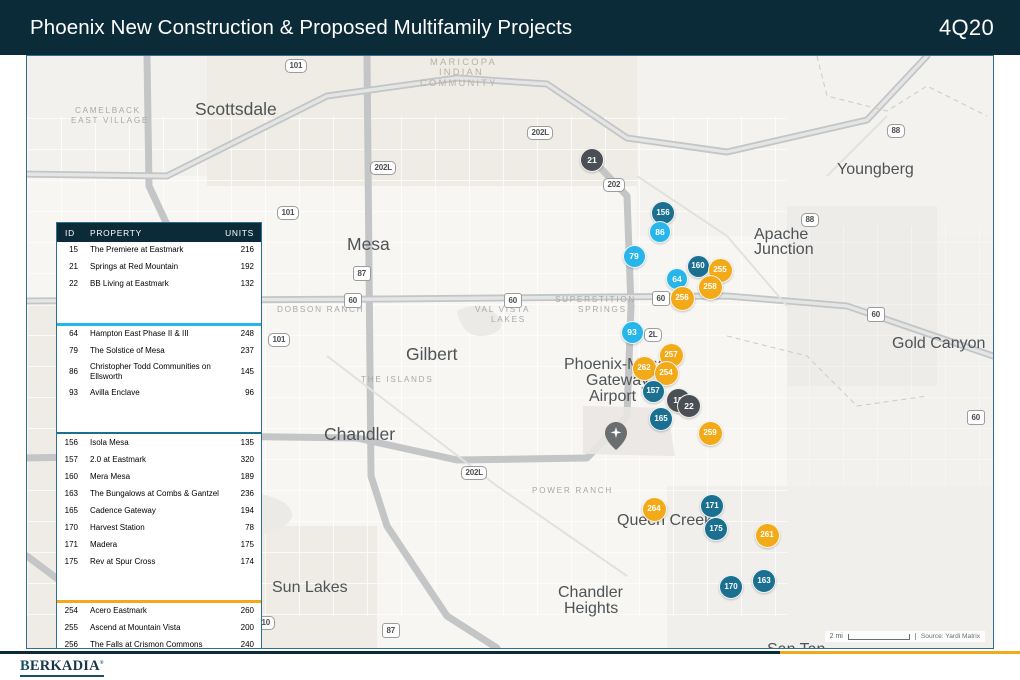  I want to click on table-row: 171 Madera 175, so click(159, 544).